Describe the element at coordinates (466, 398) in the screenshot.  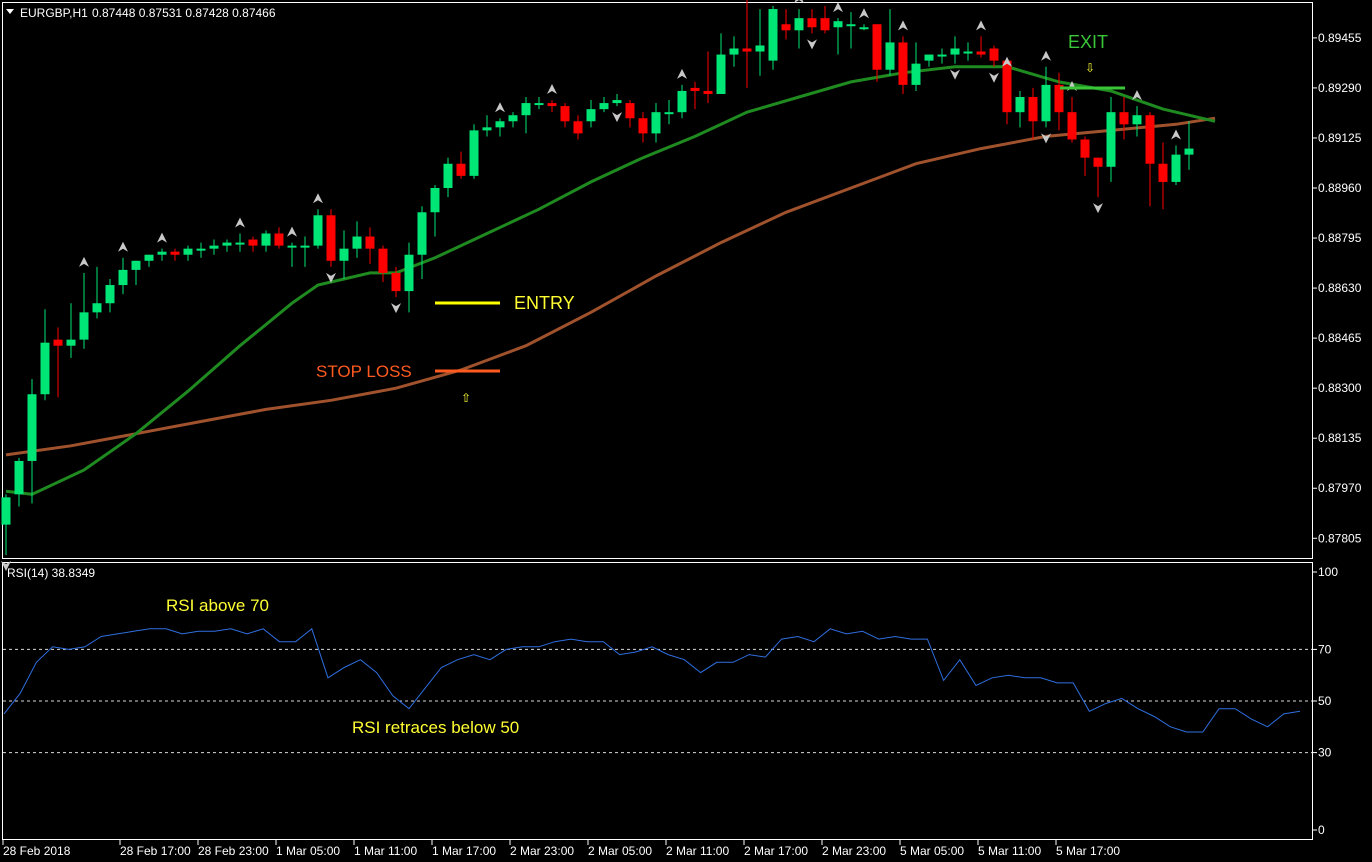
I see `buy-arrow-icon: ⇧` at that location.